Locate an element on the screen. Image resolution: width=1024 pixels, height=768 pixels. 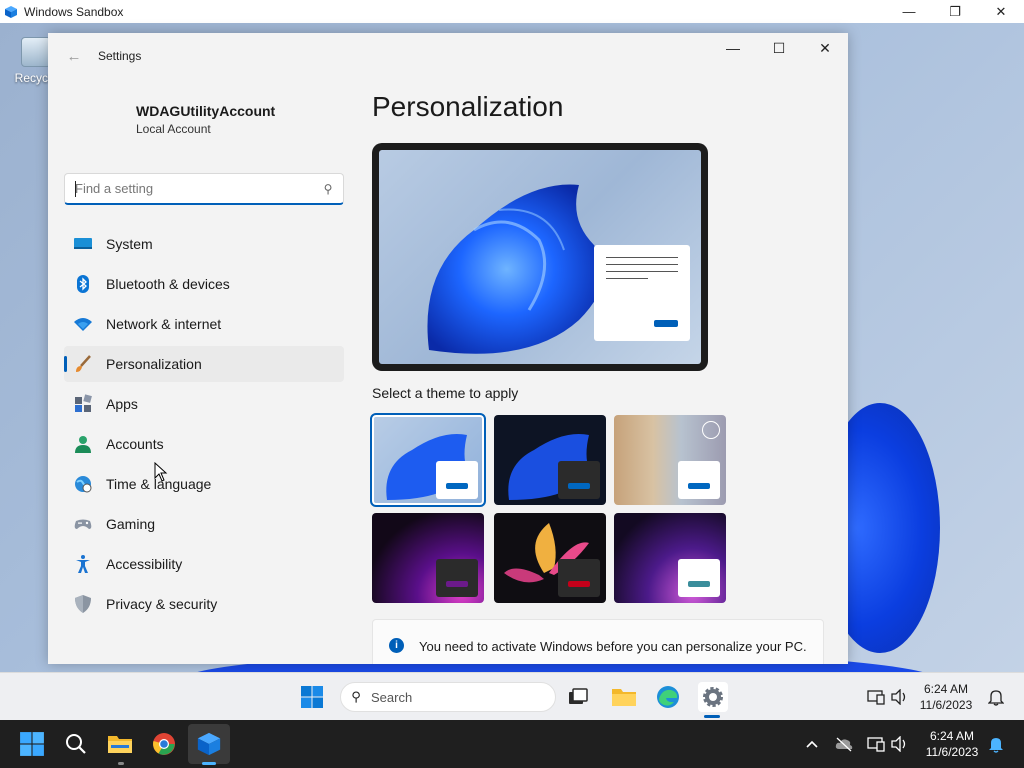
host-maximize-button: ❐ is located at coordinates (955, 11).